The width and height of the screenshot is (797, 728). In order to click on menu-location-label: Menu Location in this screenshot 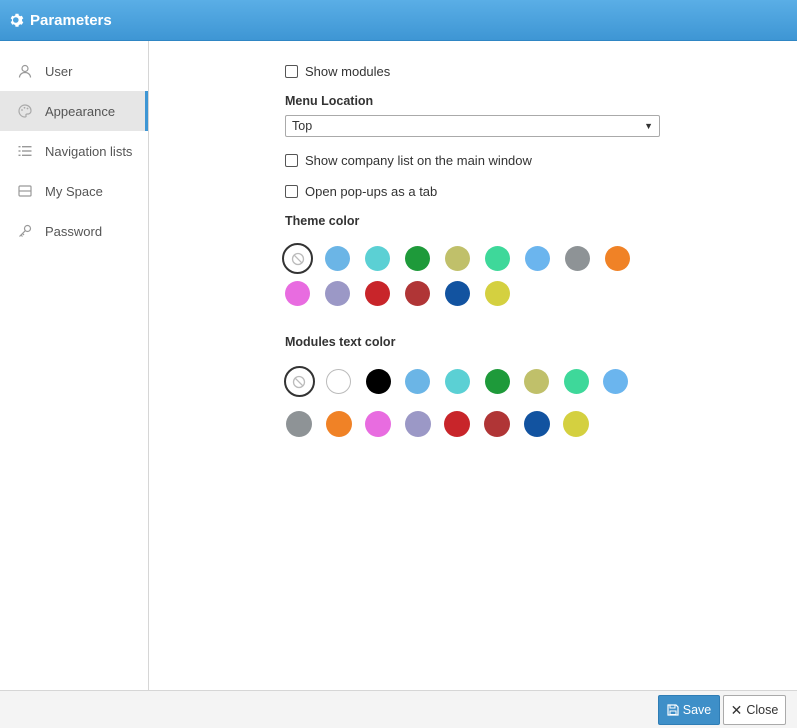, I will do `click(329, 101)`.